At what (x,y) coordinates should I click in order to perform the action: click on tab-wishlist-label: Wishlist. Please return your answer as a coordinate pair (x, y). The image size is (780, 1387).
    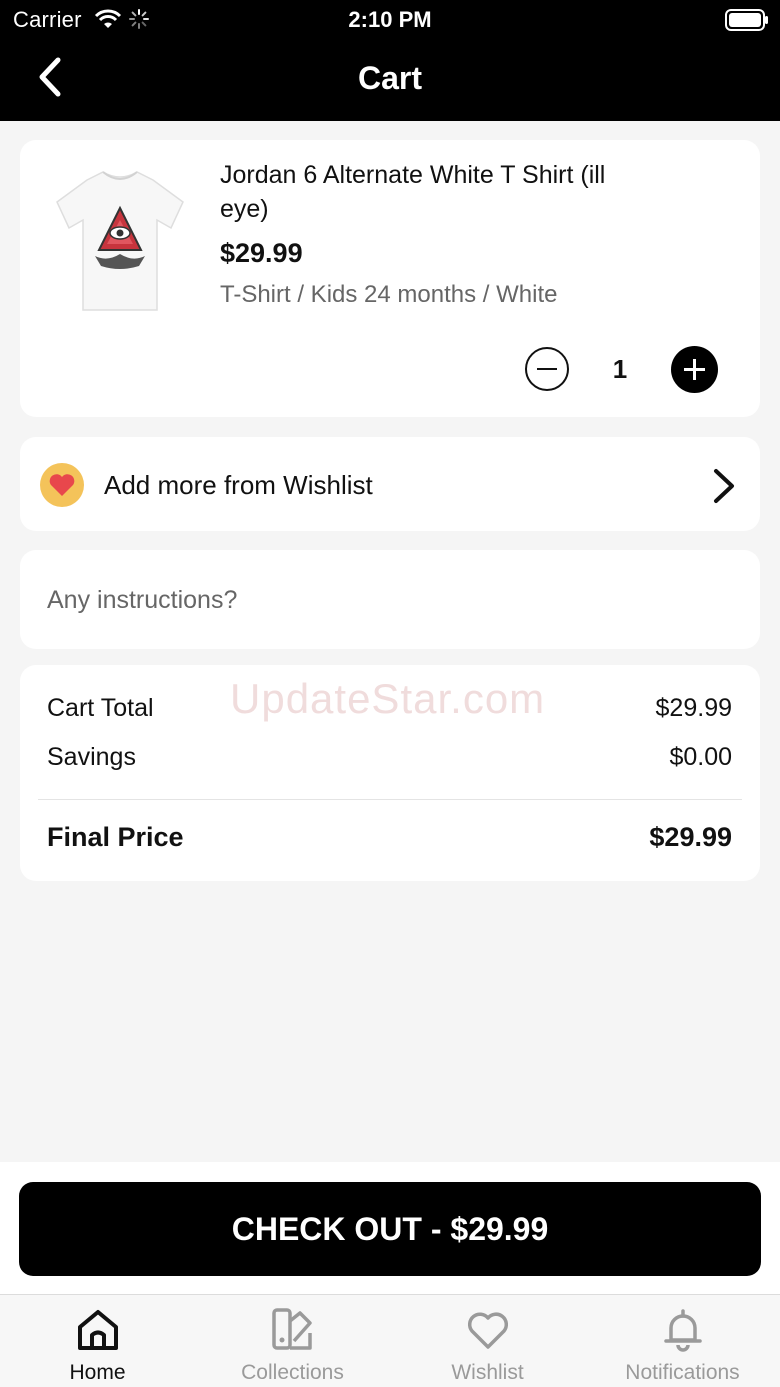
    Looking at the image, I should click on (487, 1372).